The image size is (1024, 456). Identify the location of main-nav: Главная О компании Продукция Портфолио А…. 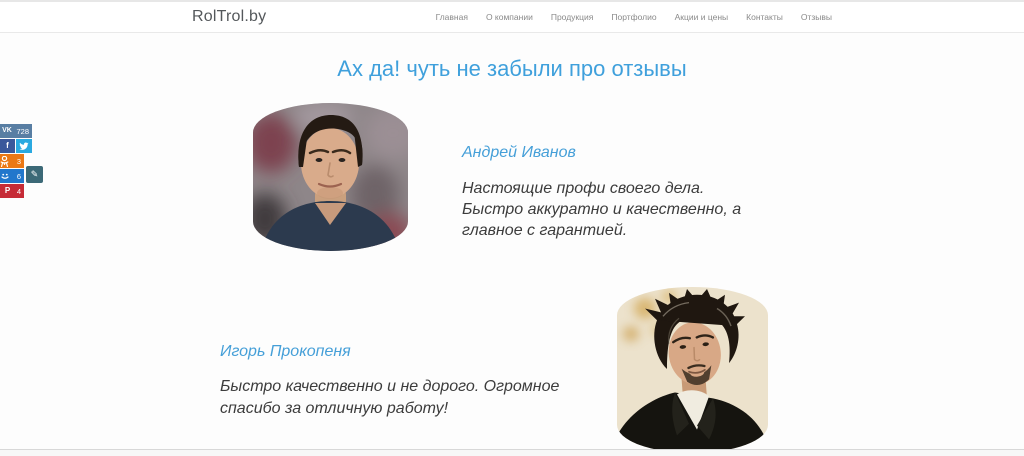
(634, 17).